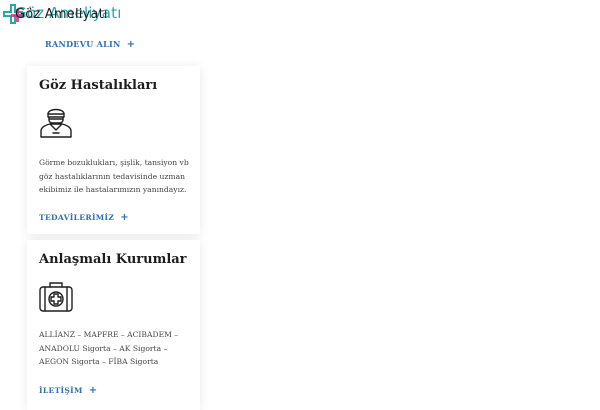 This screenshot has height=410, width=600. Describe the element at coordinates (61, 390) in the screenshot. I see `contact-link-label: İLETİŞİM` at that location.